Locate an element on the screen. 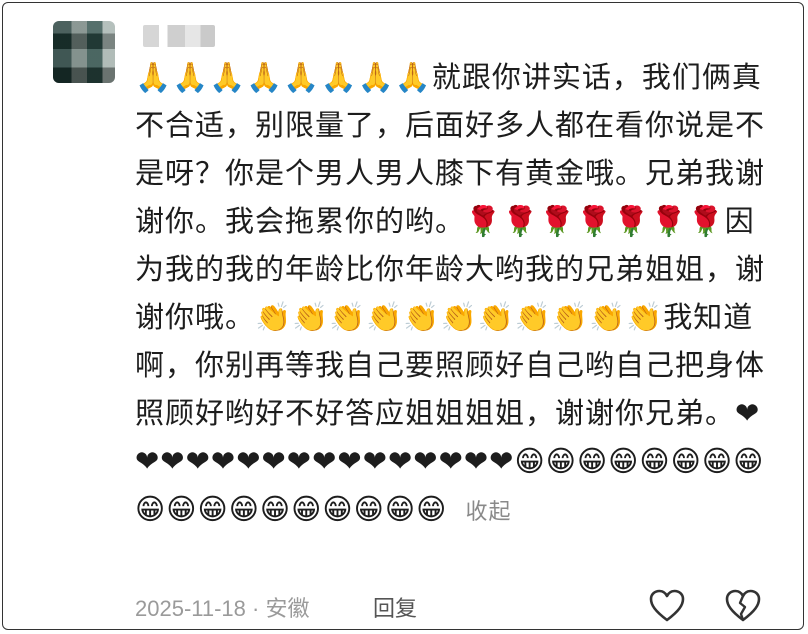 The image size is (808, 634). like-button is located at coordinates (667, 606).